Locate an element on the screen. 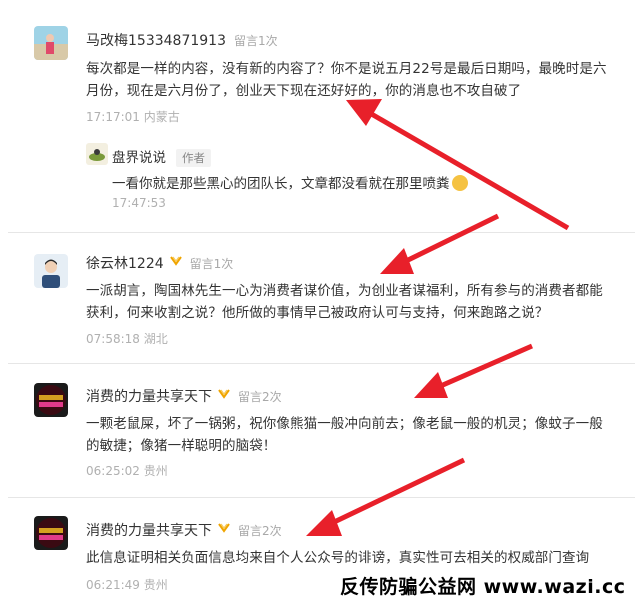 This screenshot has height=612, width=635. user-name: 马改梅15334871913 留言1次 is located at coordinates (182, 40).